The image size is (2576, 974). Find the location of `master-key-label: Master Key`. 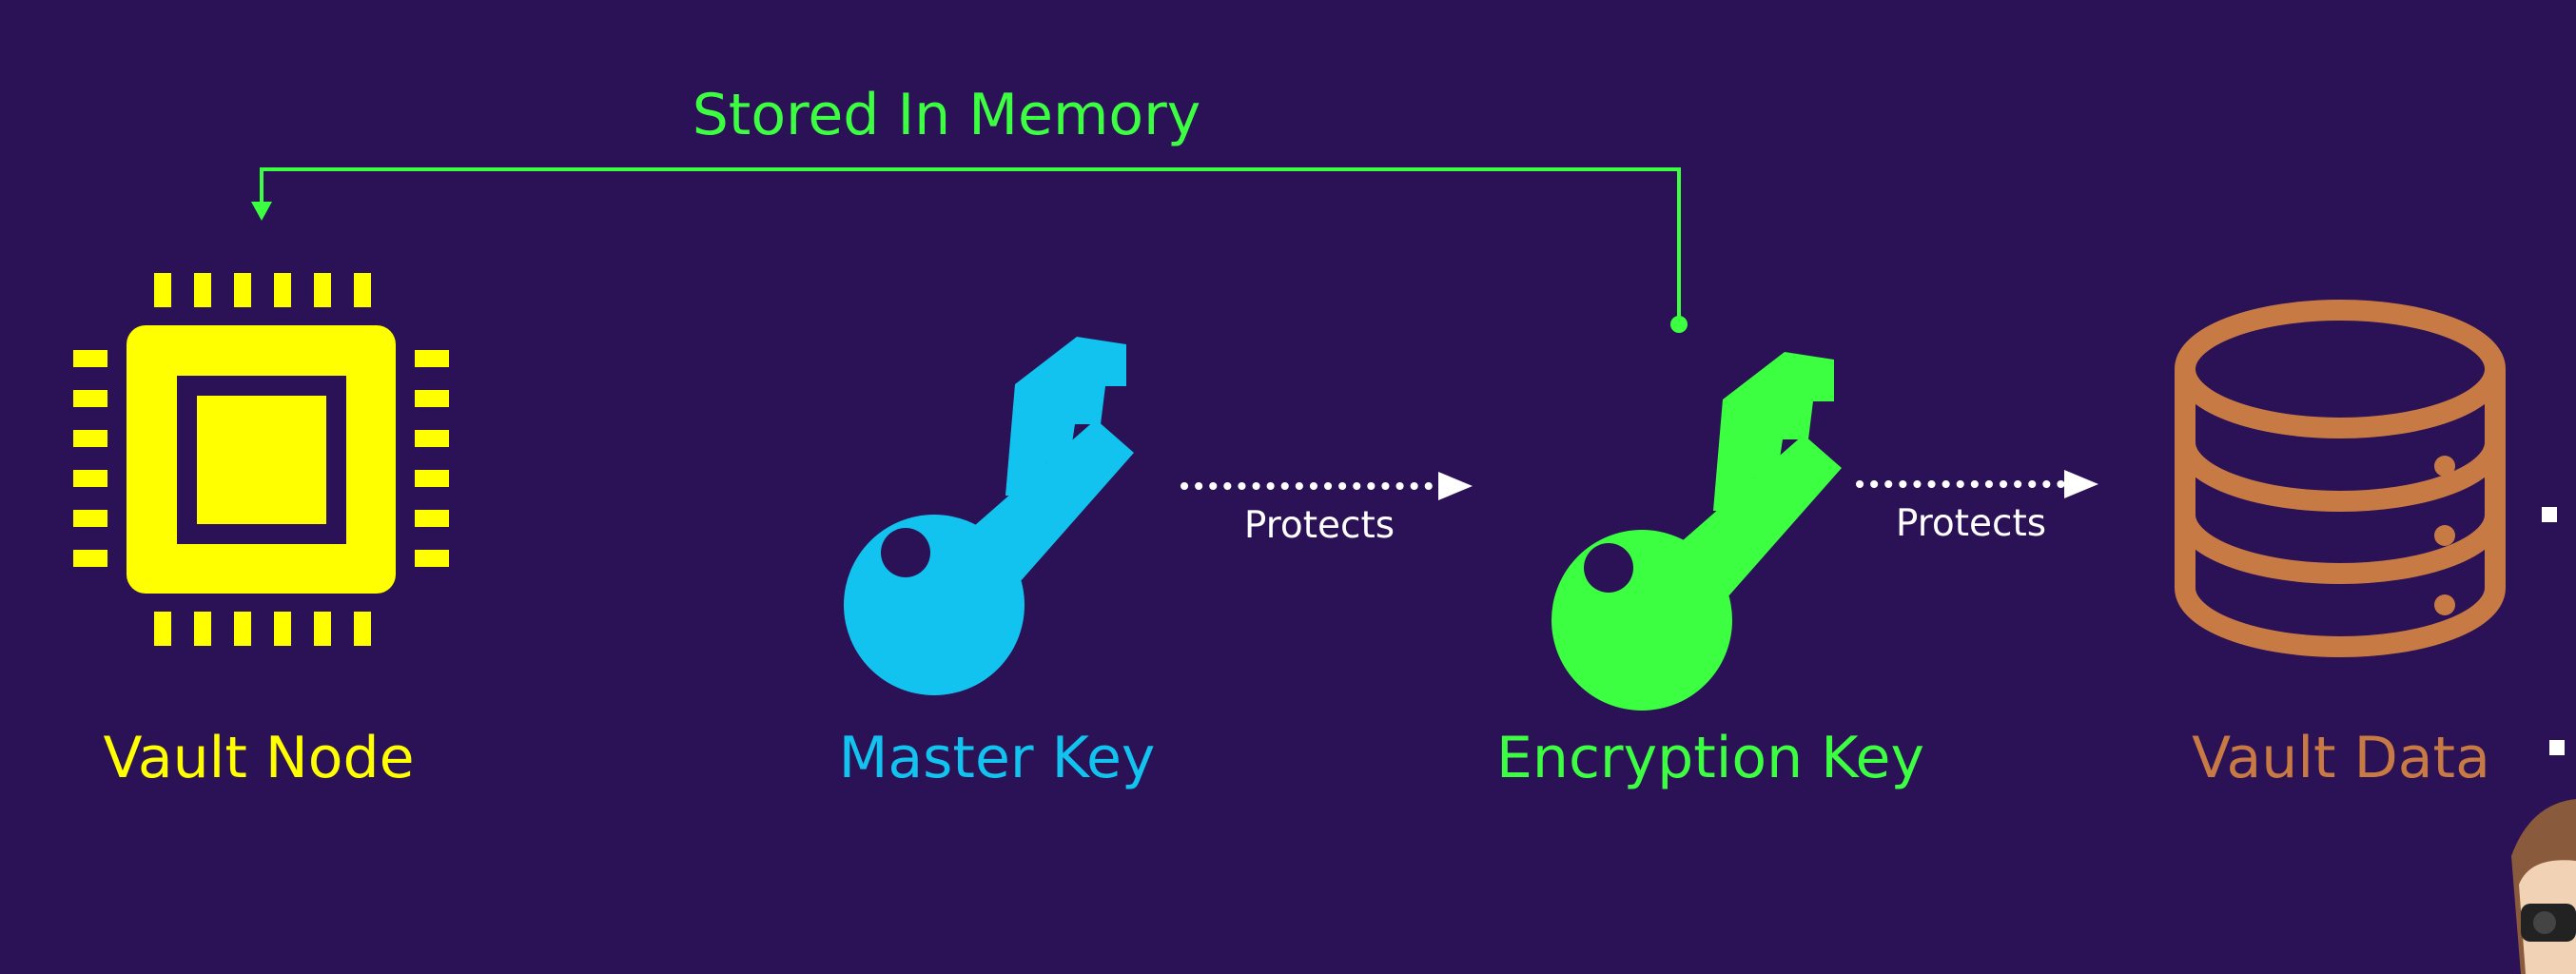

master-key-label: Master Key is located at coordinates (997, 758).